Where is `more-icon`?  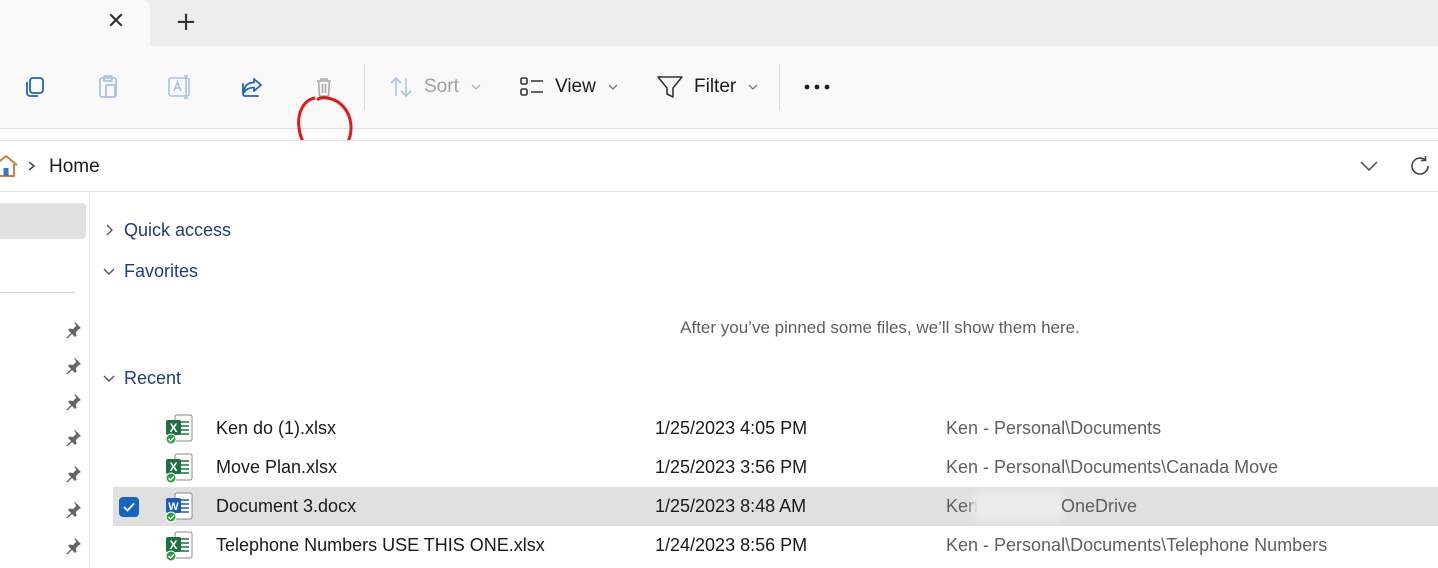
more-icon is located at coordinates (817, 87).